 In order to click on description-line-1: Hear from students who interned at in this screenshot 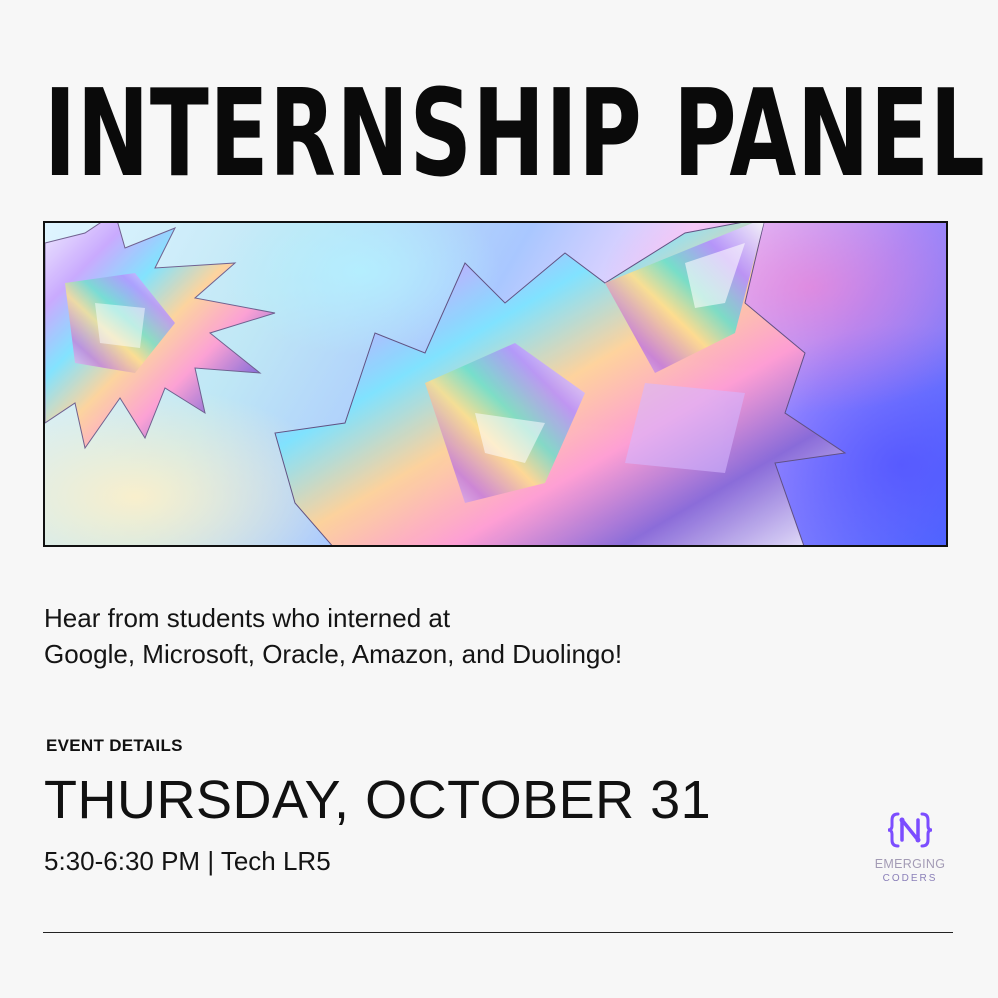, I will do `click(247, 618)`.